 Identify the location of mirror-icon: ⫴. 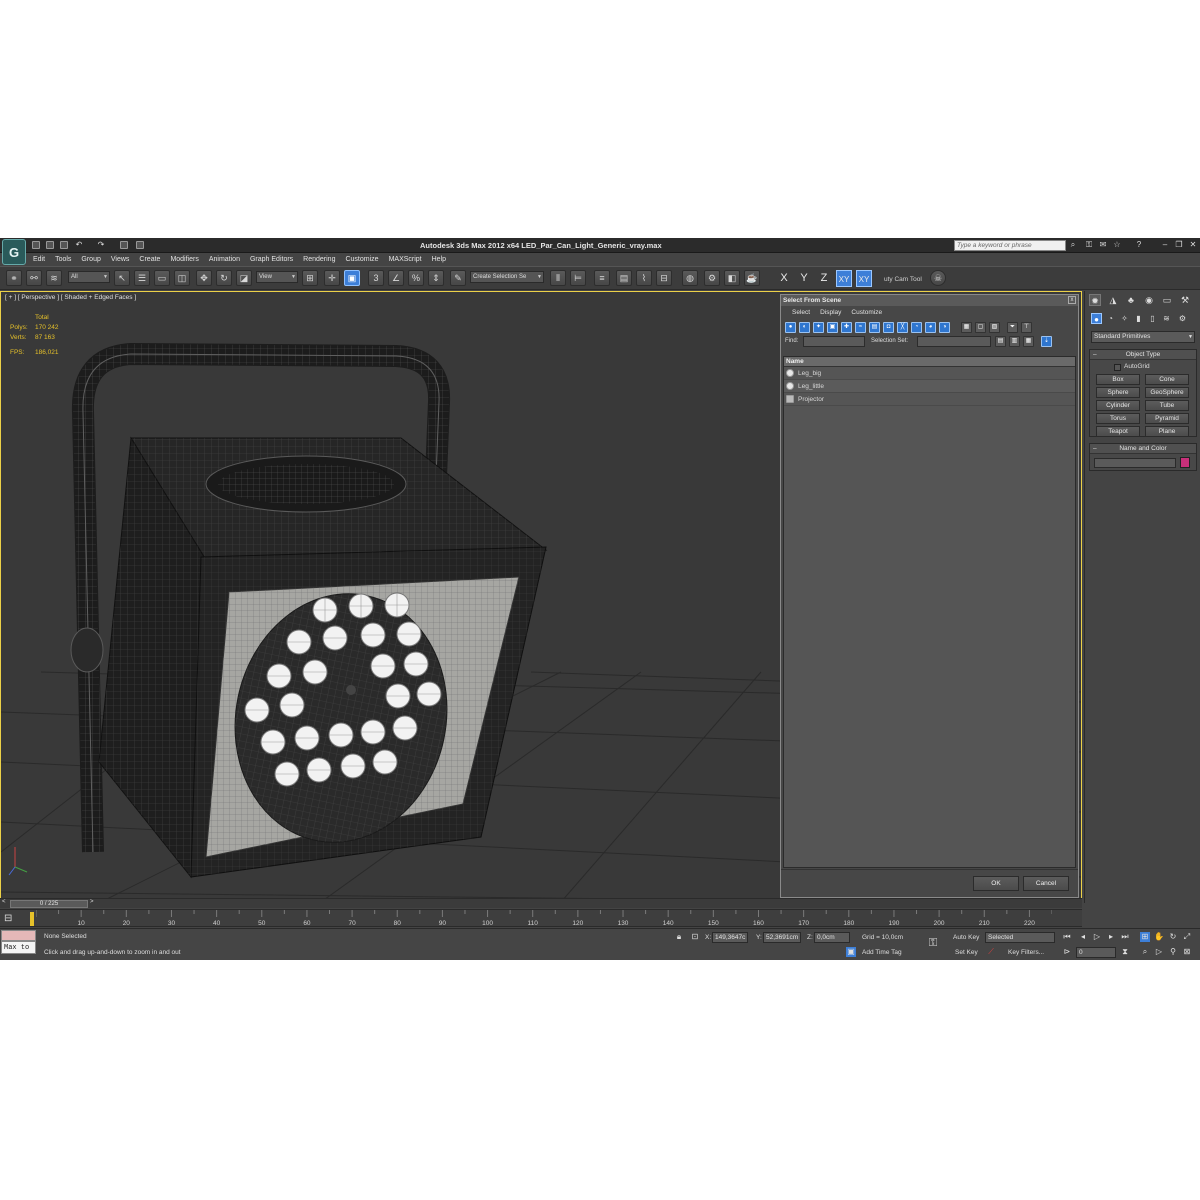
(558, 278).